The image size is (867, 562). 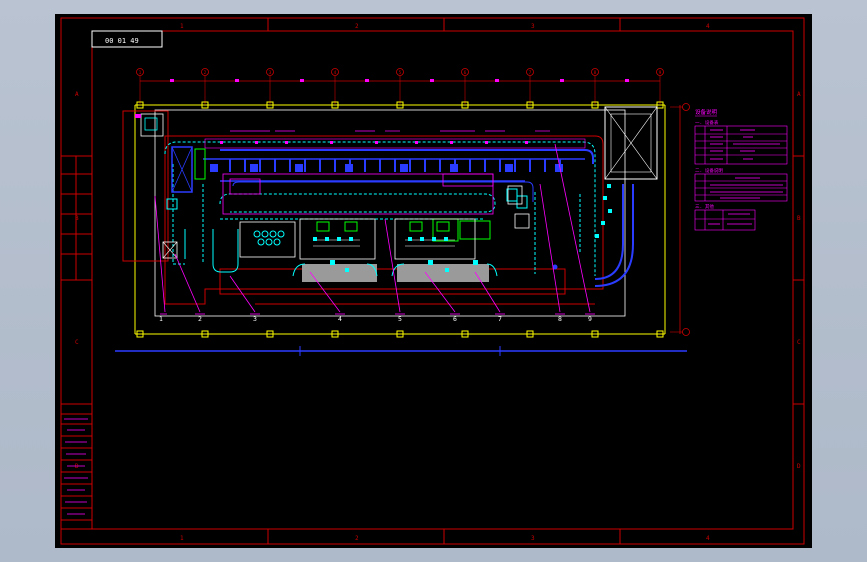 I want to click on grid-bubble-label-6: 6, so click(x=465, y=73).